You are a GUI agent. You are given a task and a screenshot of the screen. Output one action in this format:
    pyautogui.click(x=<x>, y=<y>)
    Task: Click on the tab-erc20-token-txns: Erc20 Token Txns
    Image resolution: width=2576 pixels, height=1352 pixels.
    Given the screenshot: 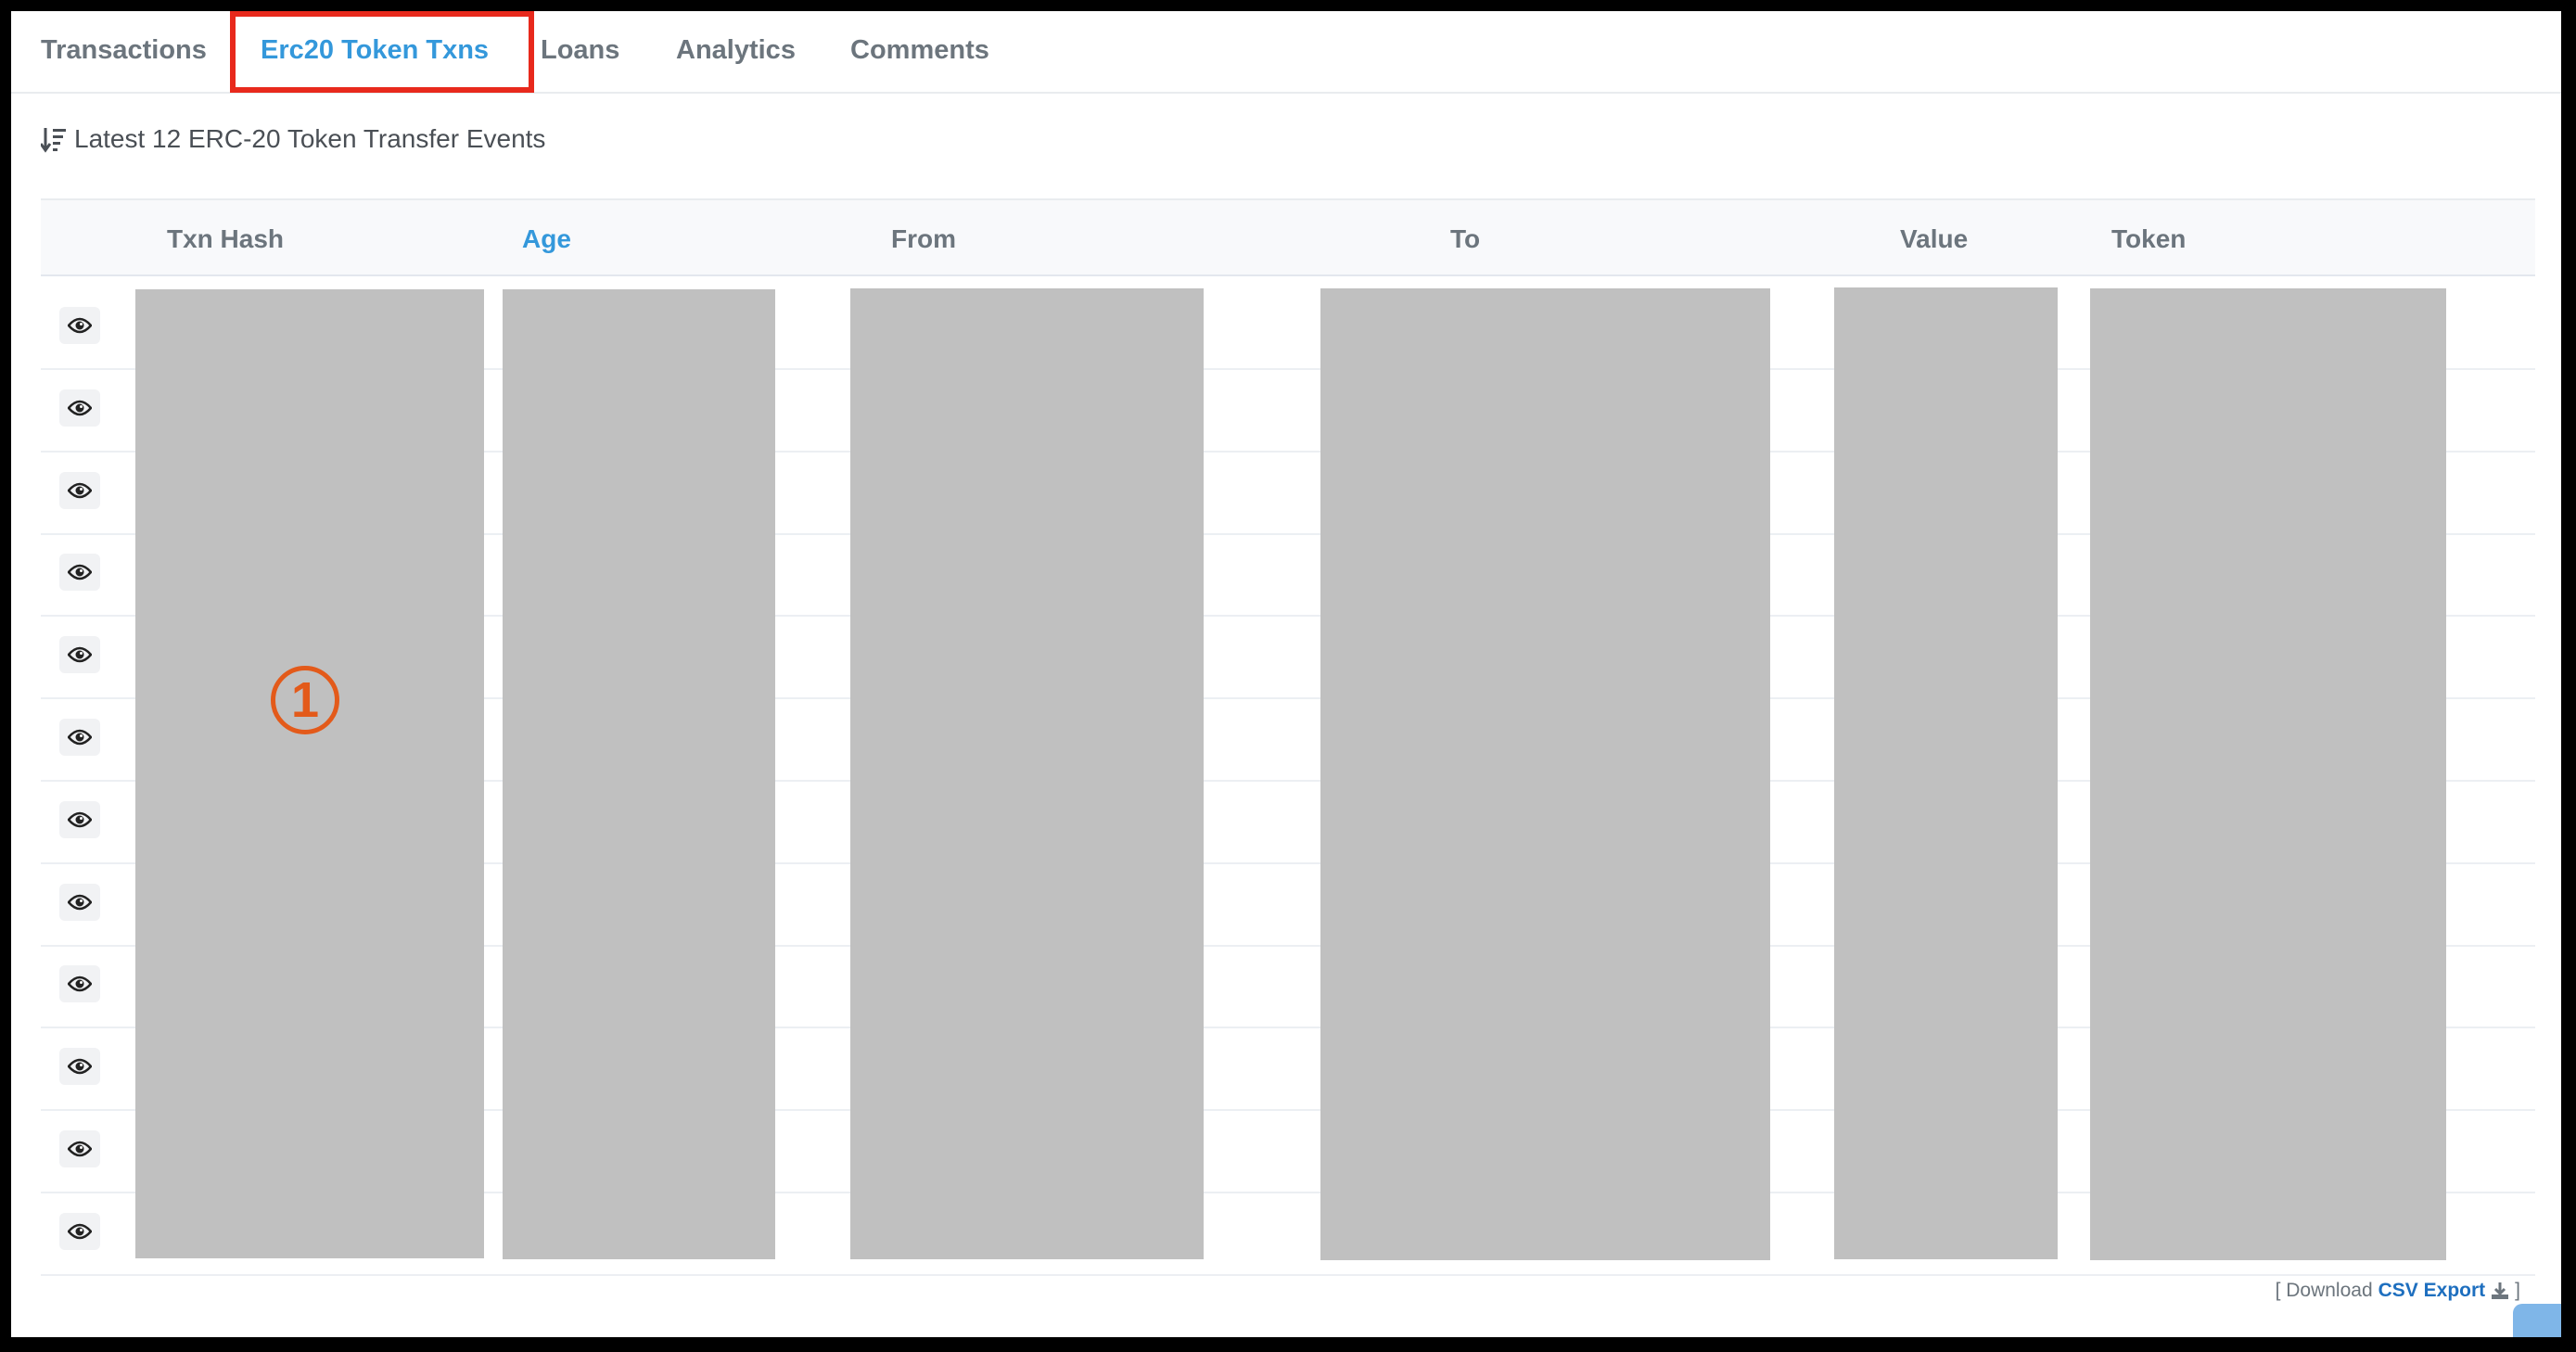 What is the action you would take?
    pyautogui.click(x=375, y=50)
    